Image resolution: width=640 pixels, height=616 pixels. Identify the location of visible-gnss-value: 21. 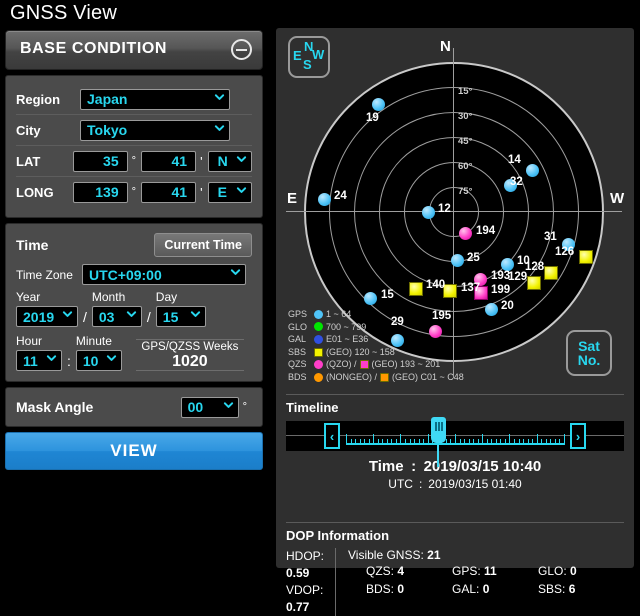
(434, 555).